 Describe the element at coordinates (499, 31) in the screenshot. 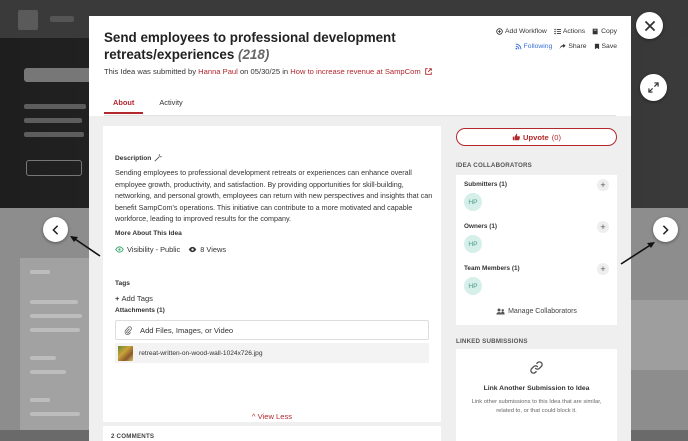

I see `plus-circle-icon` at that location.